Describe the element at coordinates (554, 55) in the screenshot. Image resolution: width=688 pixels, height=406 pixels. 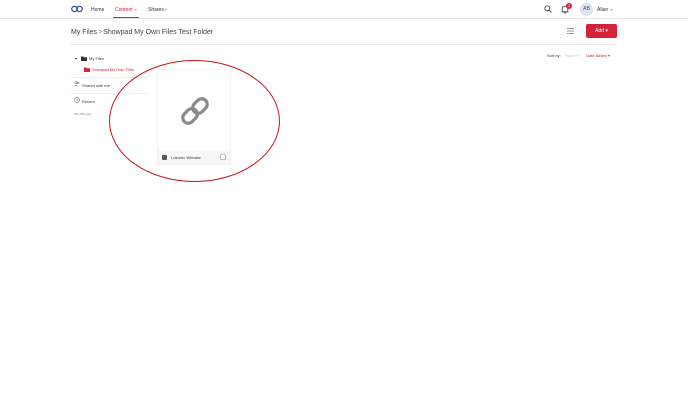
I see `sort-label: Sort by:` at that location.